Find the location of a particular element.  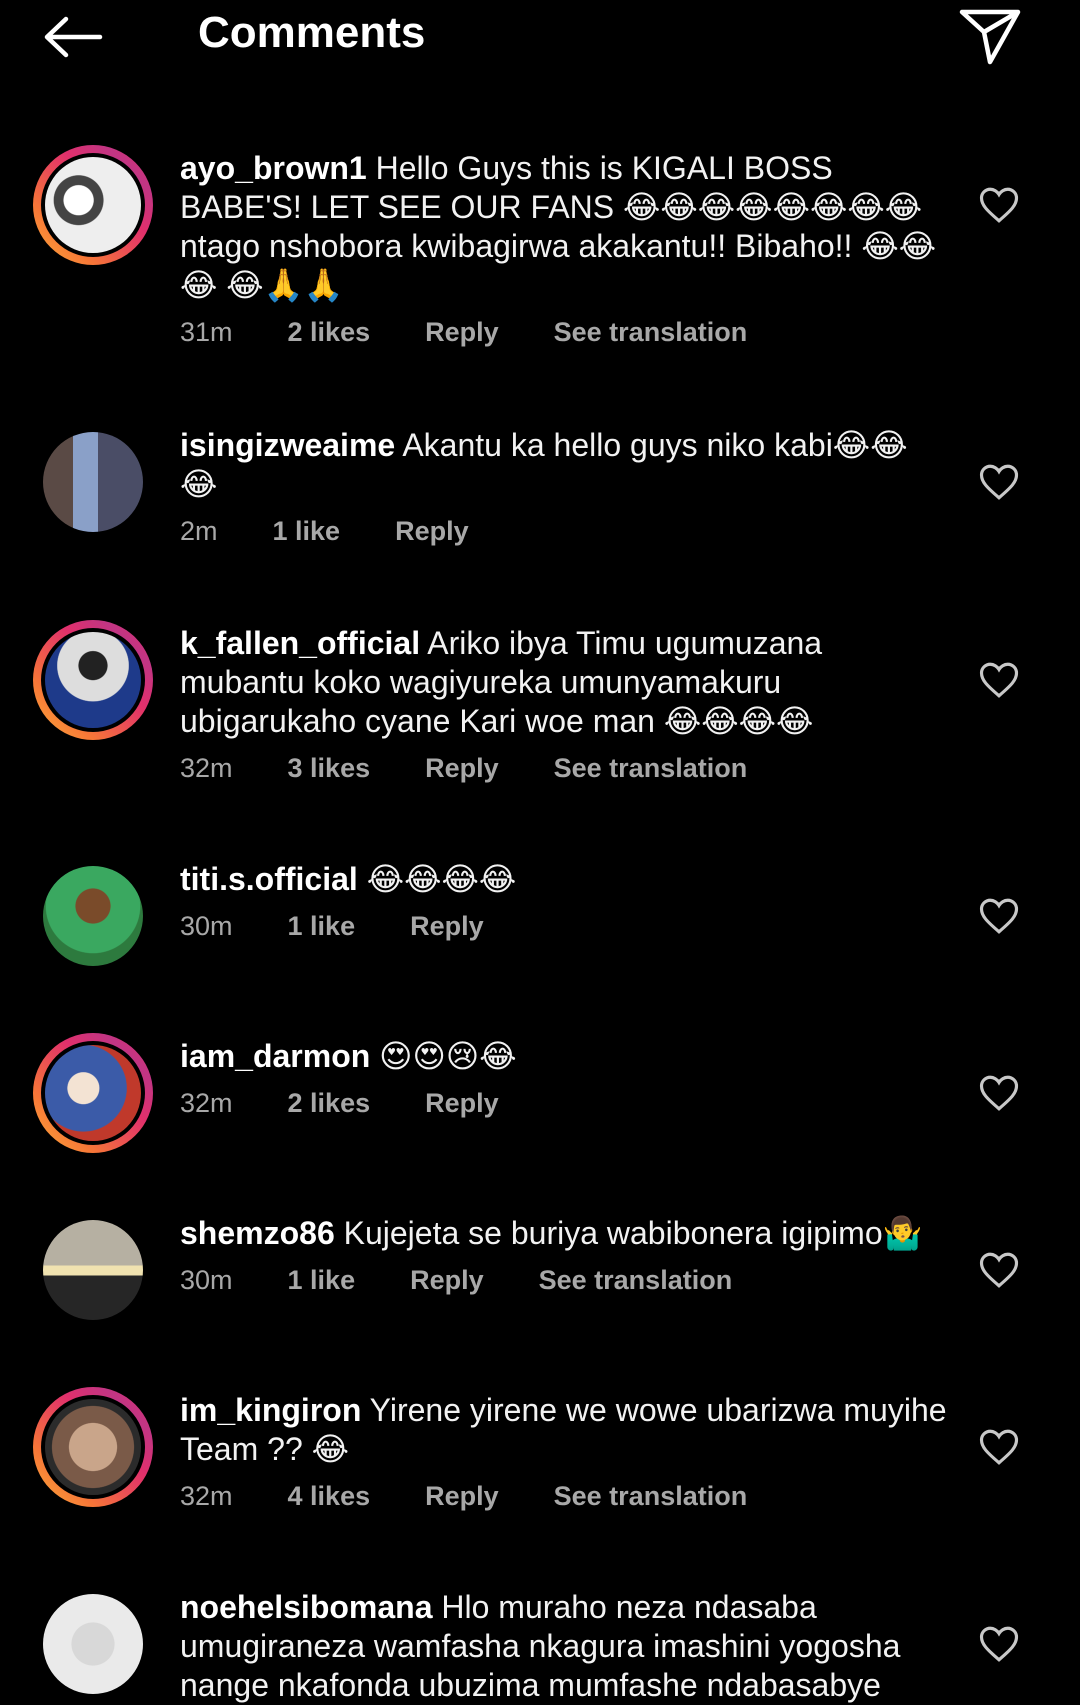

comment-meta: 32m 4 likes Reply See translation is located at coordinates (565, 1496).